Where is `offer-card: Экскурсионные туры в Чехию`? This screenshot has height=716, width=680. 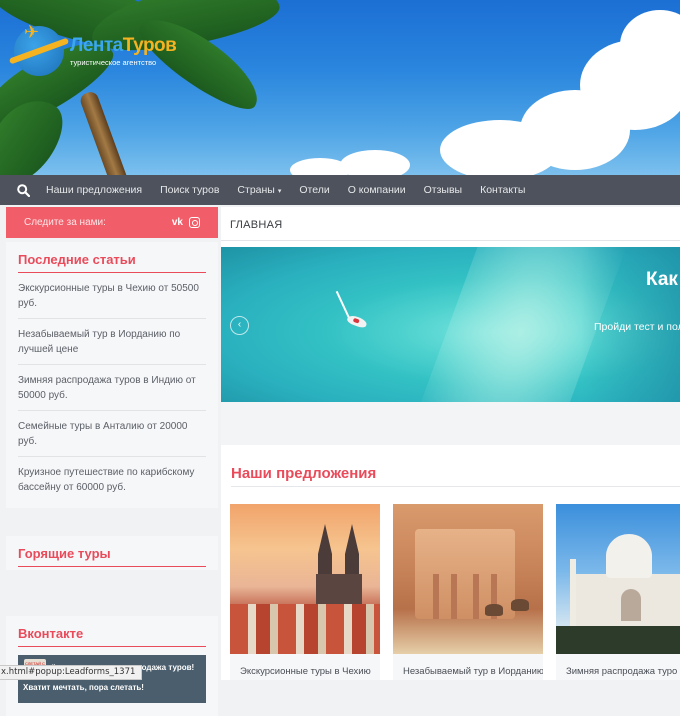 offer-card: Экскурсионные туры в Чехию is located at coordinates (305, 592).